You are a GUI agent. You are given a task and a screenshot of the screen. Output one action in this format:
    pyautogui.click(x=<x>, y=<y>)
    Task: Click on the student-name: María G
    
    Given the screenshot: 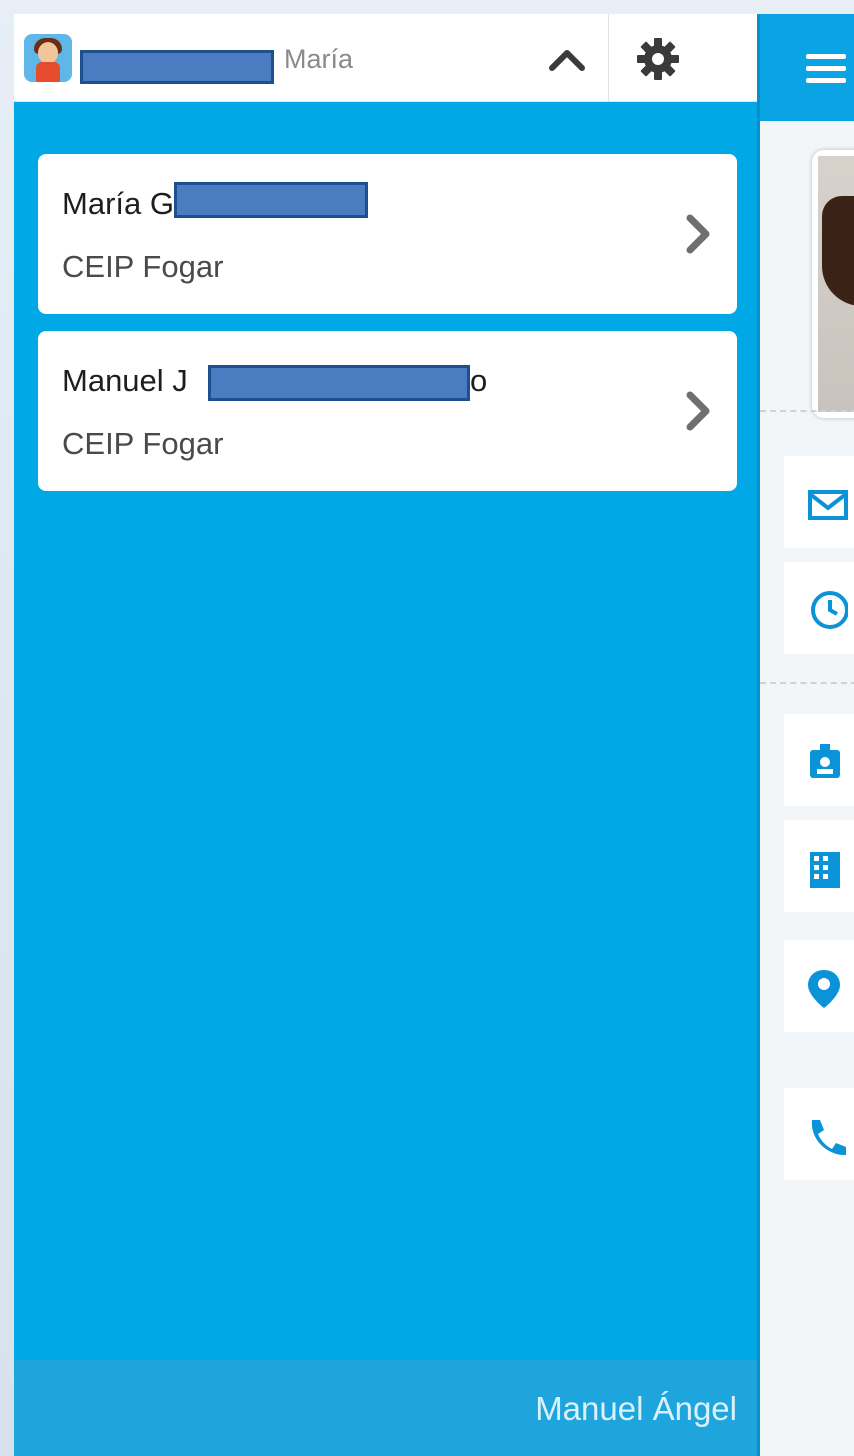 What is the action you would take?
    pyautogui.click(x=118, y=203)
    